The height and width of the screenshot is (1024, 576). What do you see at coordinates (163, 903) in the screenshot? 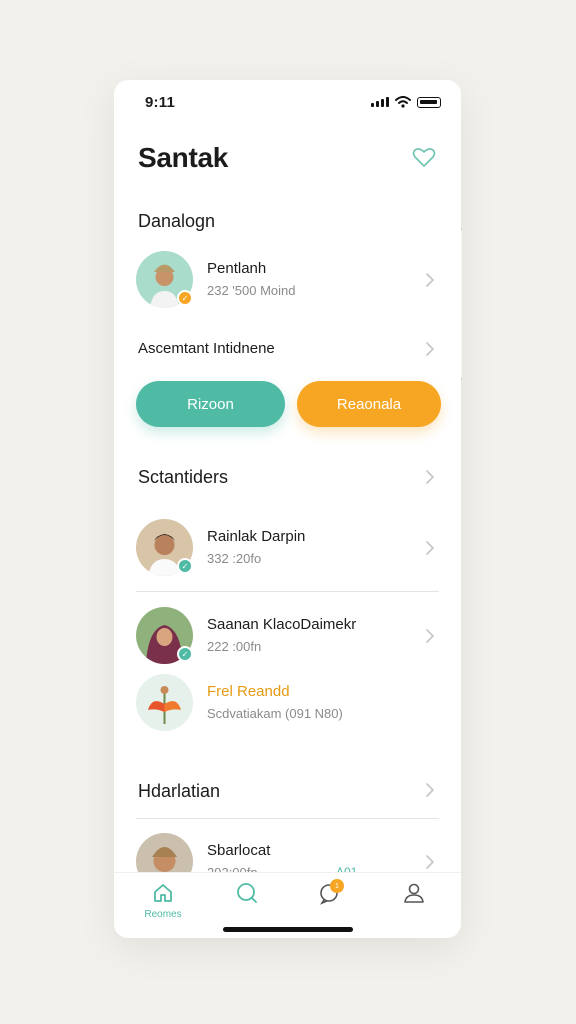
I see `tab-home: Reomes` at bounding box center [163, 903].